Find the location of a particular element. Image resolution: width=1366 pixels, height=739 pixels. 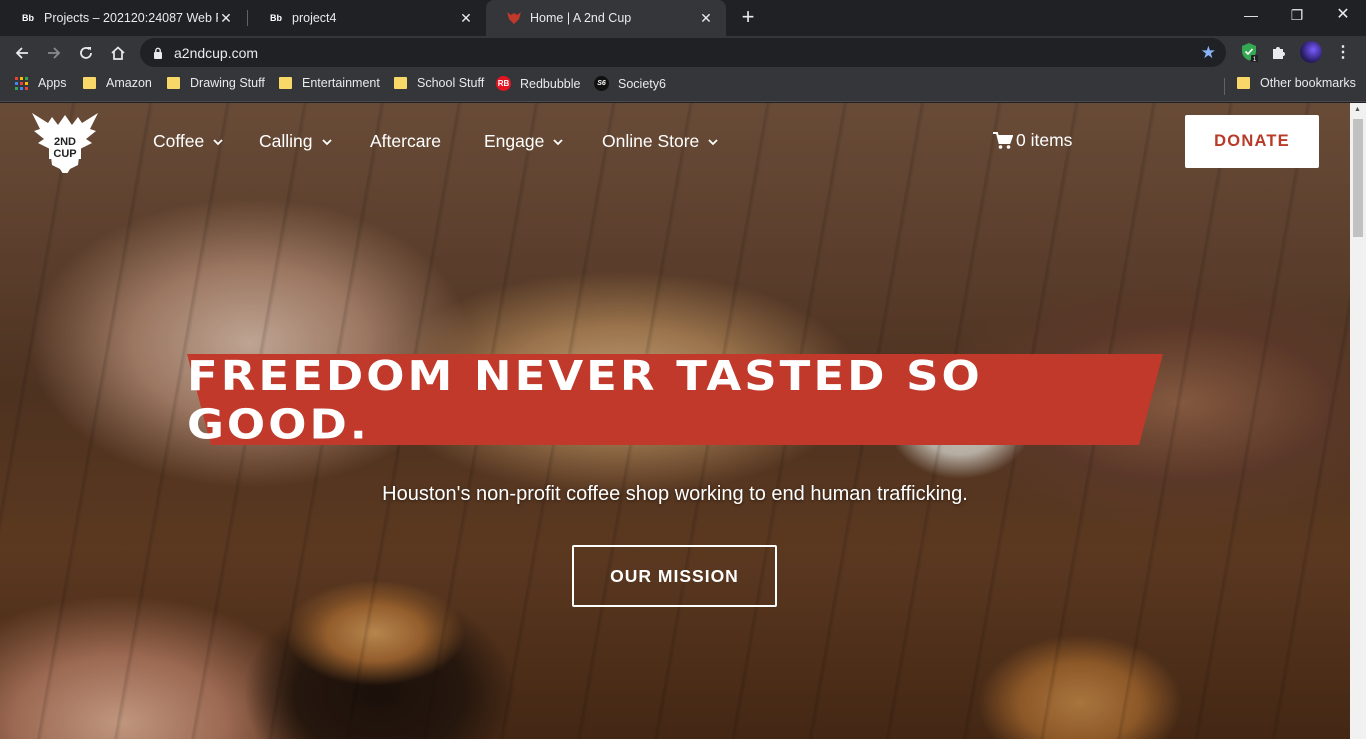

apps-grid-icon is located at coordinates (21, 83).